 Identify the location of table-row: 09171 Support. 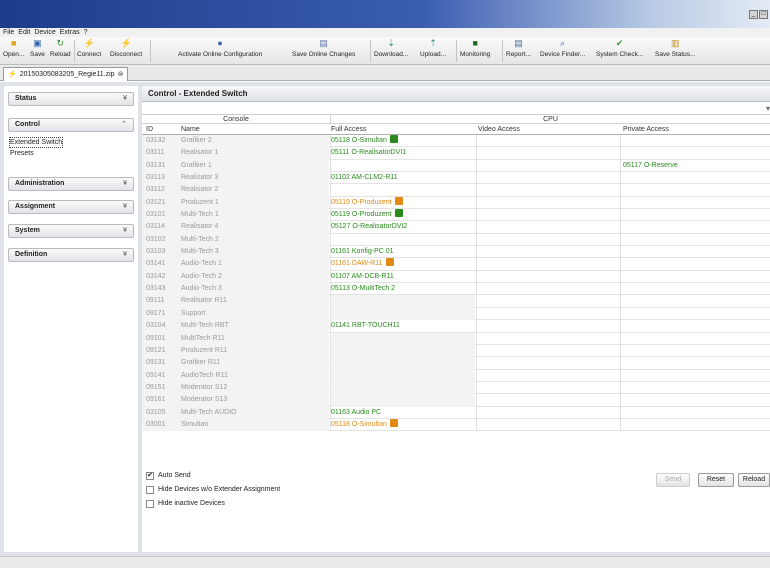
(456, 314).